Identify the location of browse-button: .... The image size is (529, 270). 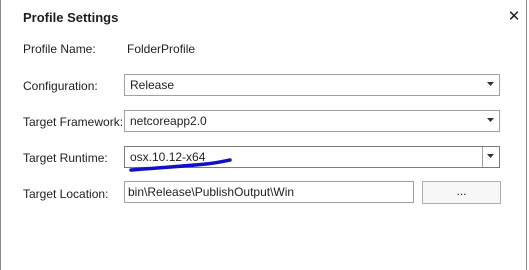
(461, 192).